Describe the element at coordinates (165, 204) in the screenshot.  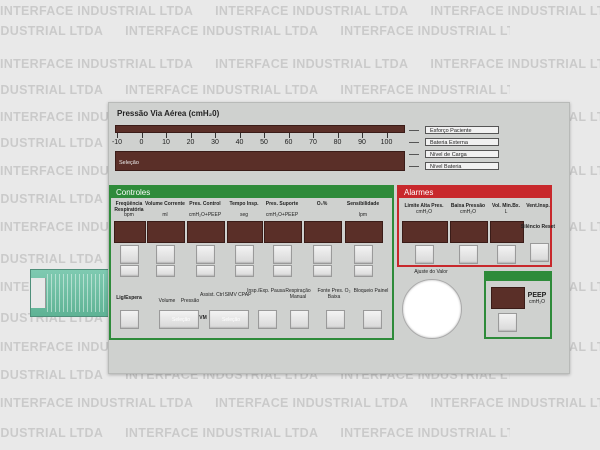
I see `param-name: Volume Corrente` at that location.